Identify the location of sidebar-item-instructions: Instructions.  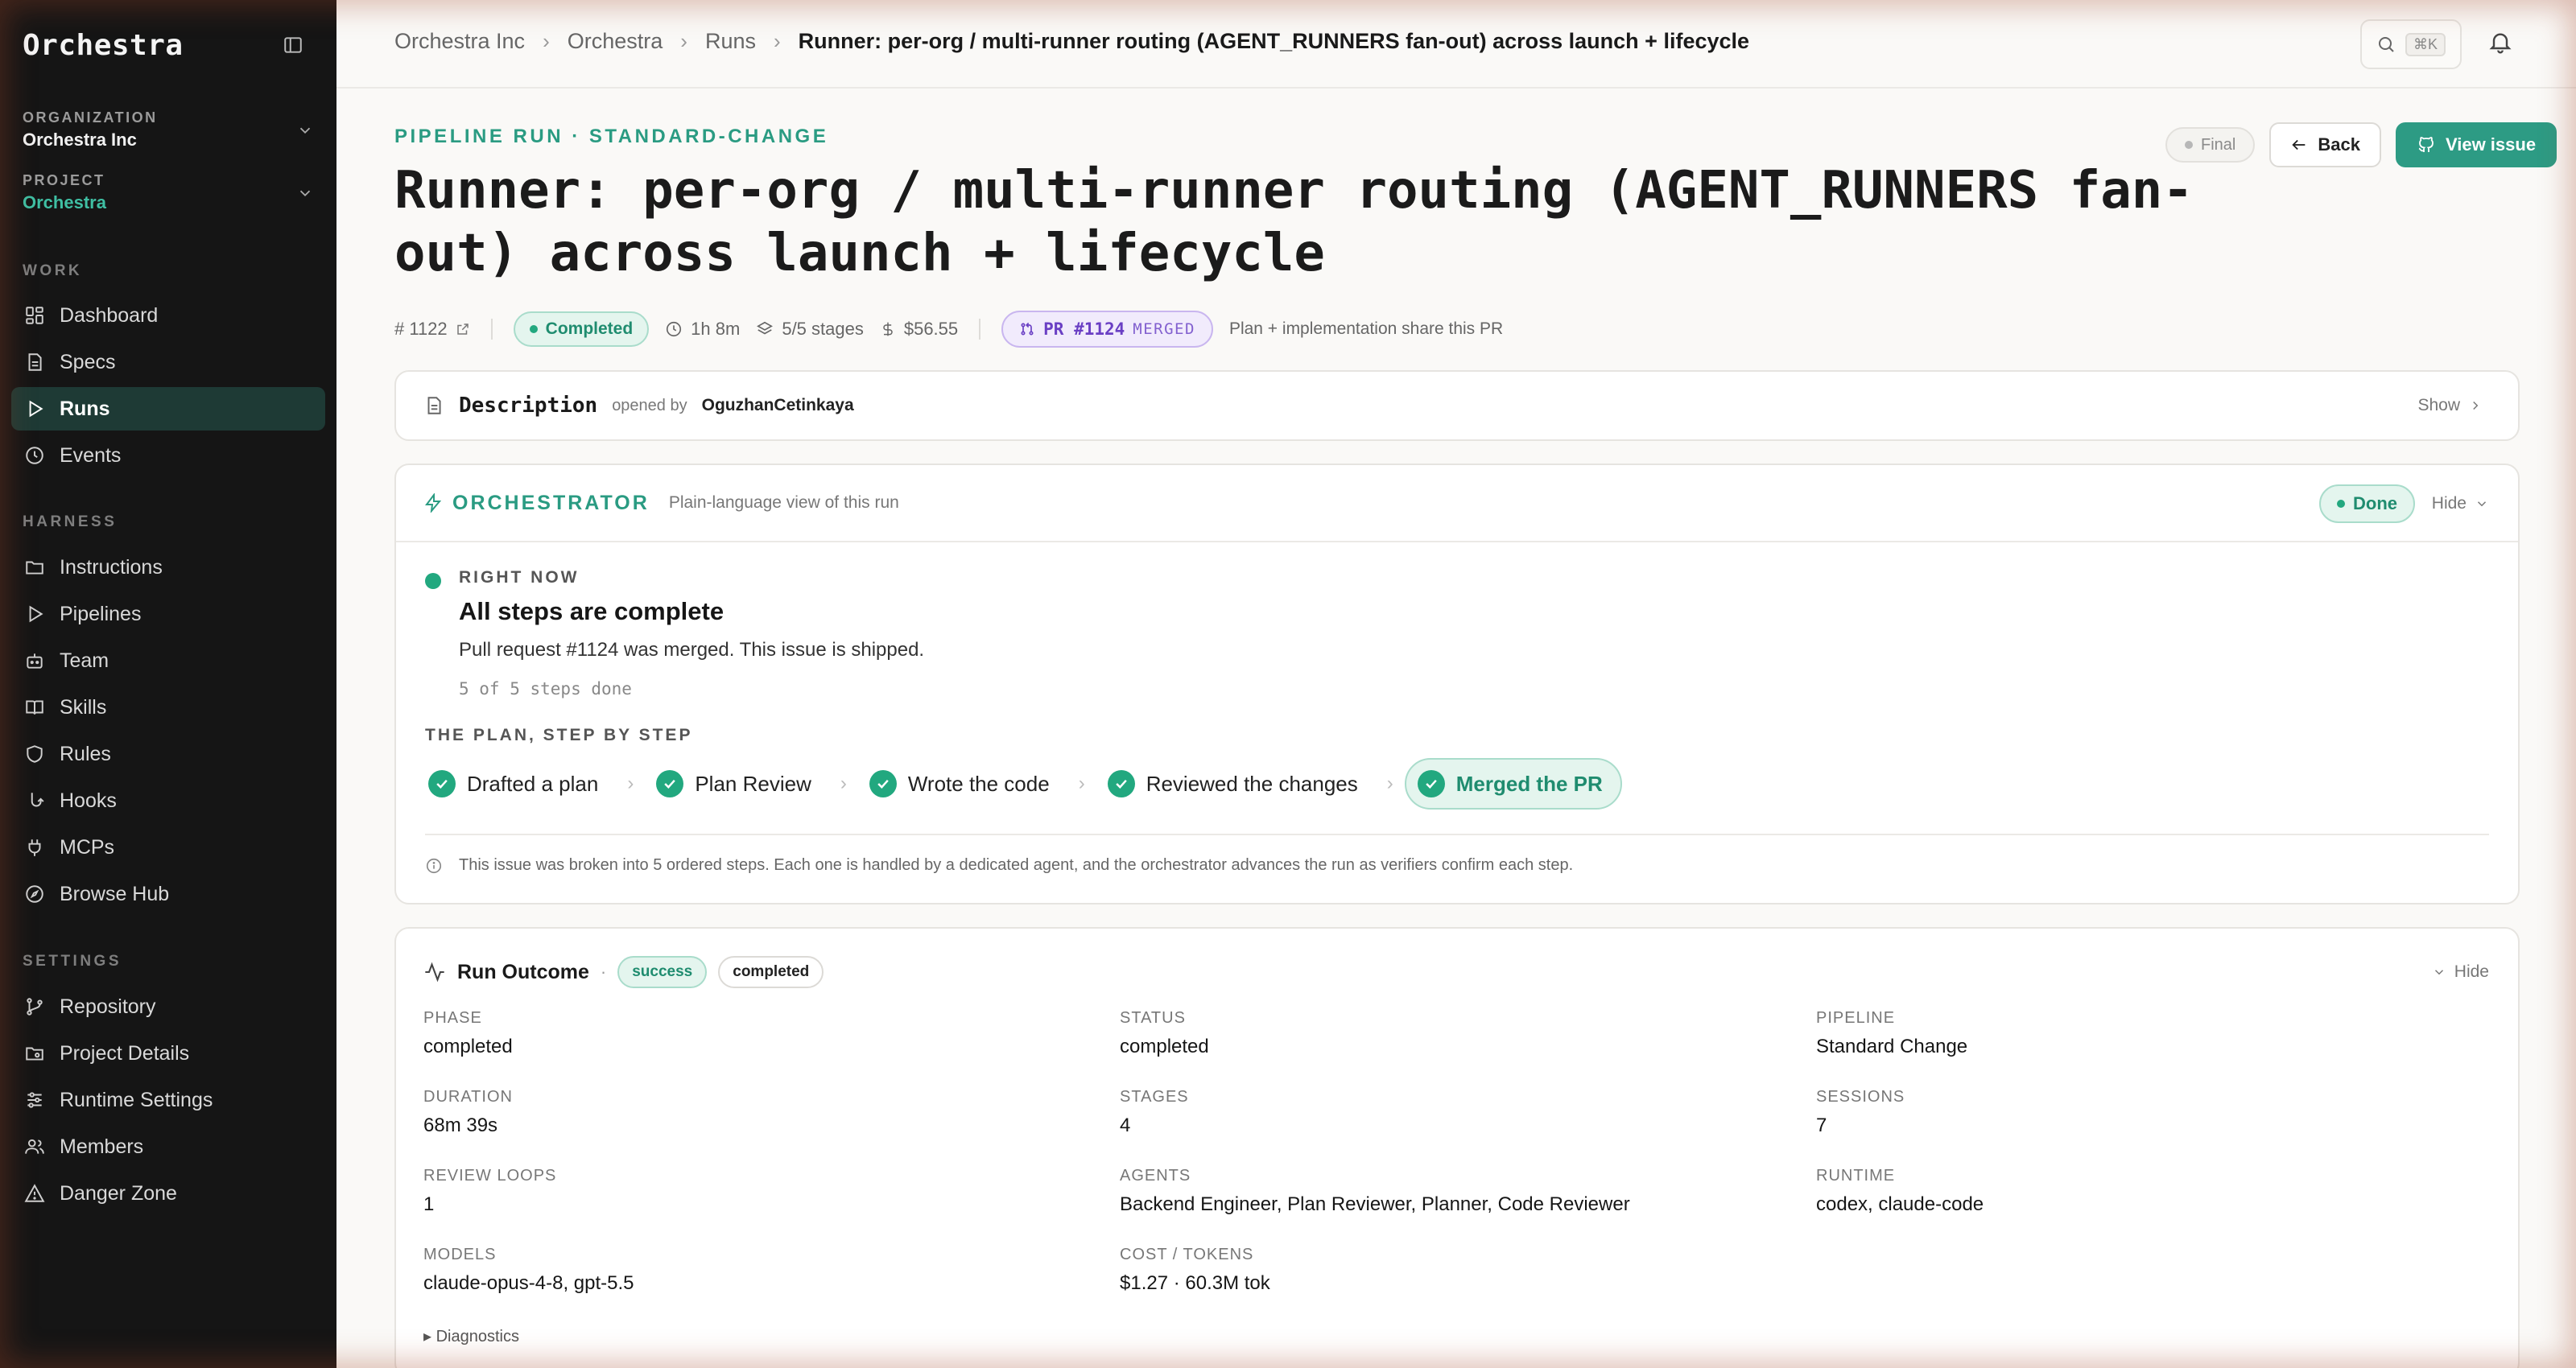
(168, 567).